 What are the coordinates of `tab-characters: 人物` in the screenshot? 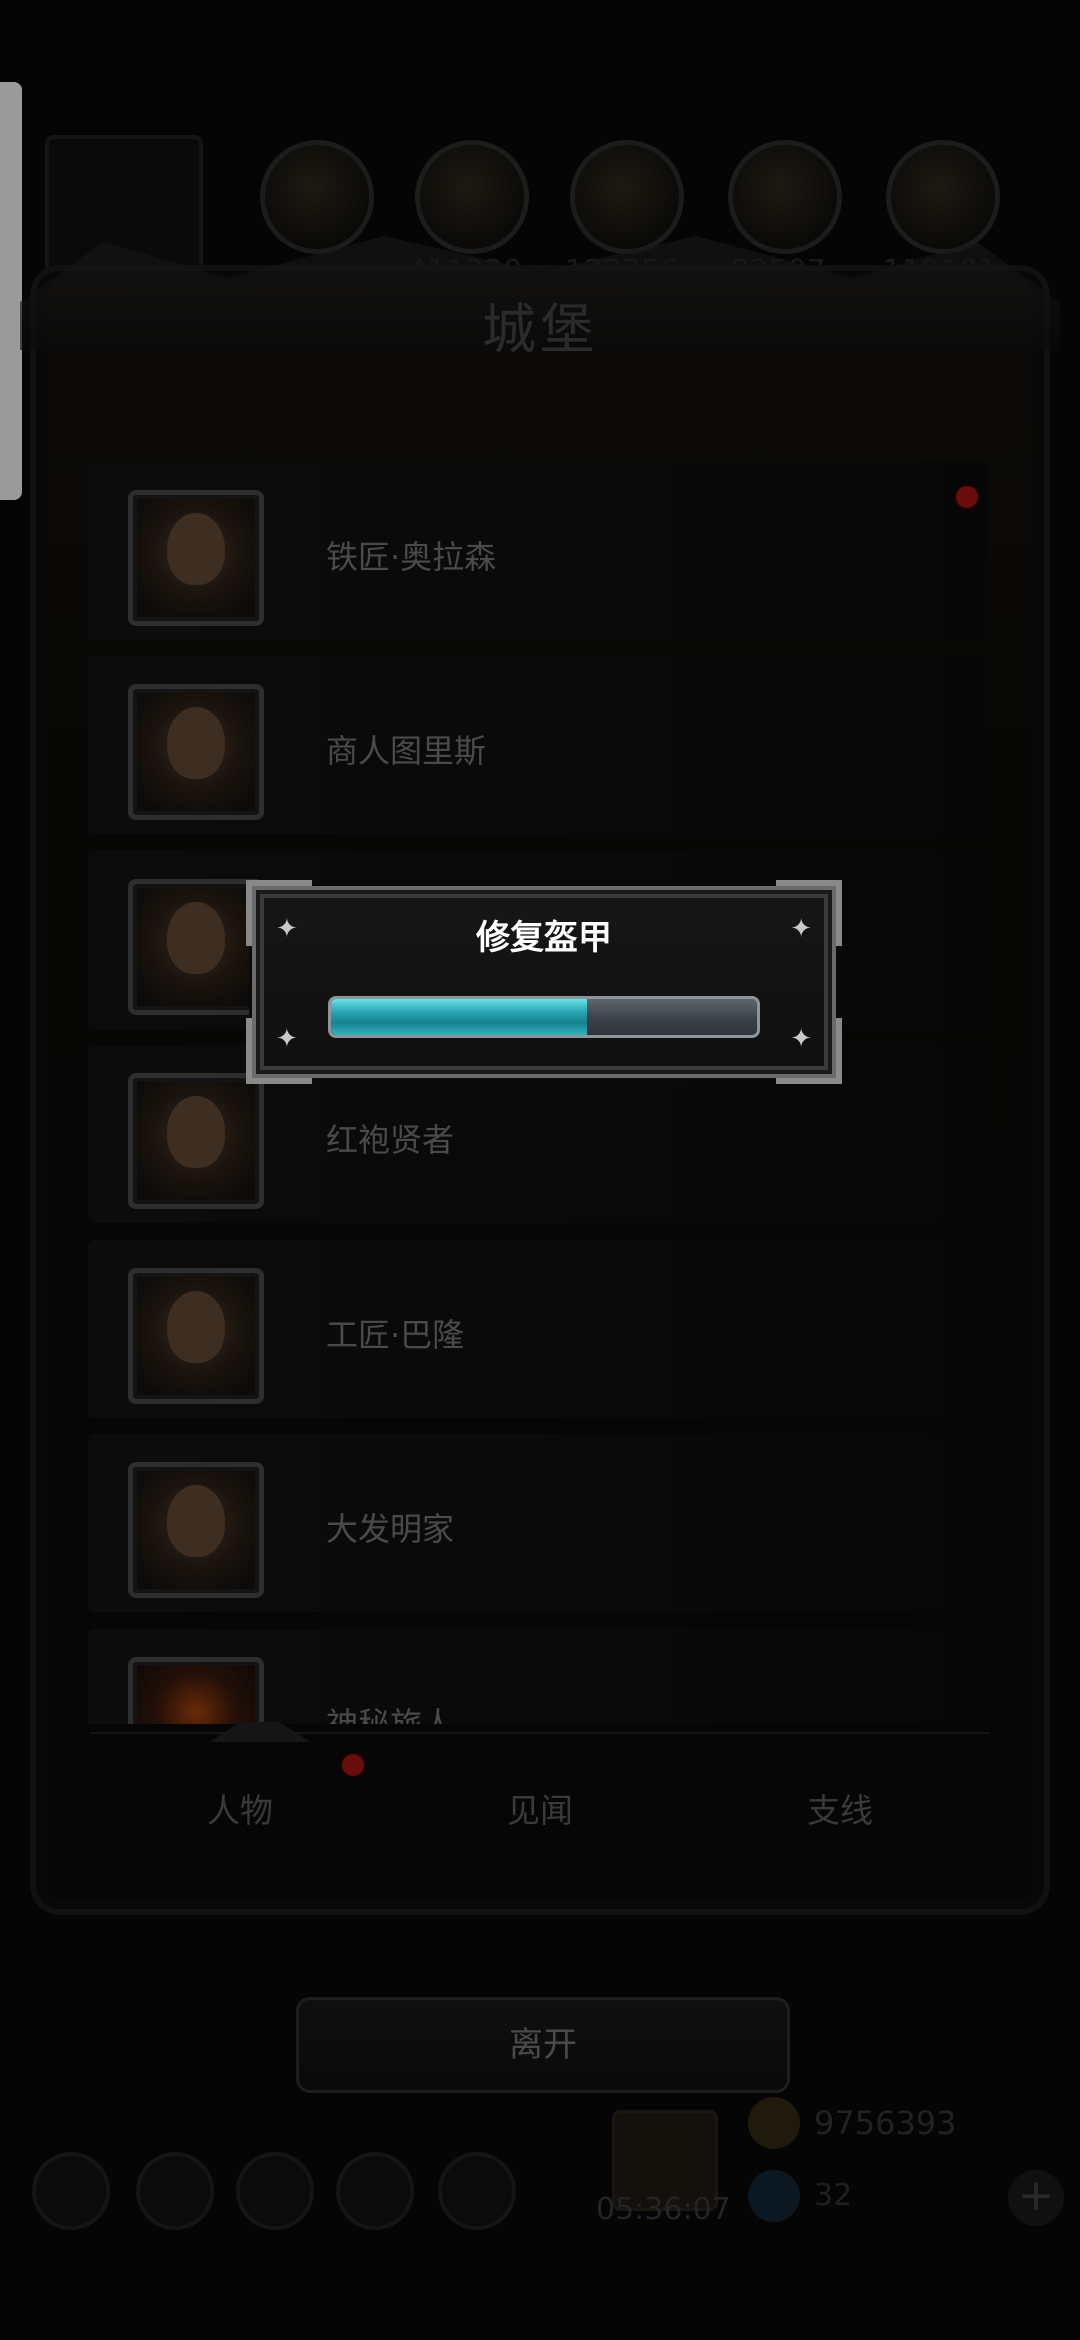 It's located at (240, 1808).